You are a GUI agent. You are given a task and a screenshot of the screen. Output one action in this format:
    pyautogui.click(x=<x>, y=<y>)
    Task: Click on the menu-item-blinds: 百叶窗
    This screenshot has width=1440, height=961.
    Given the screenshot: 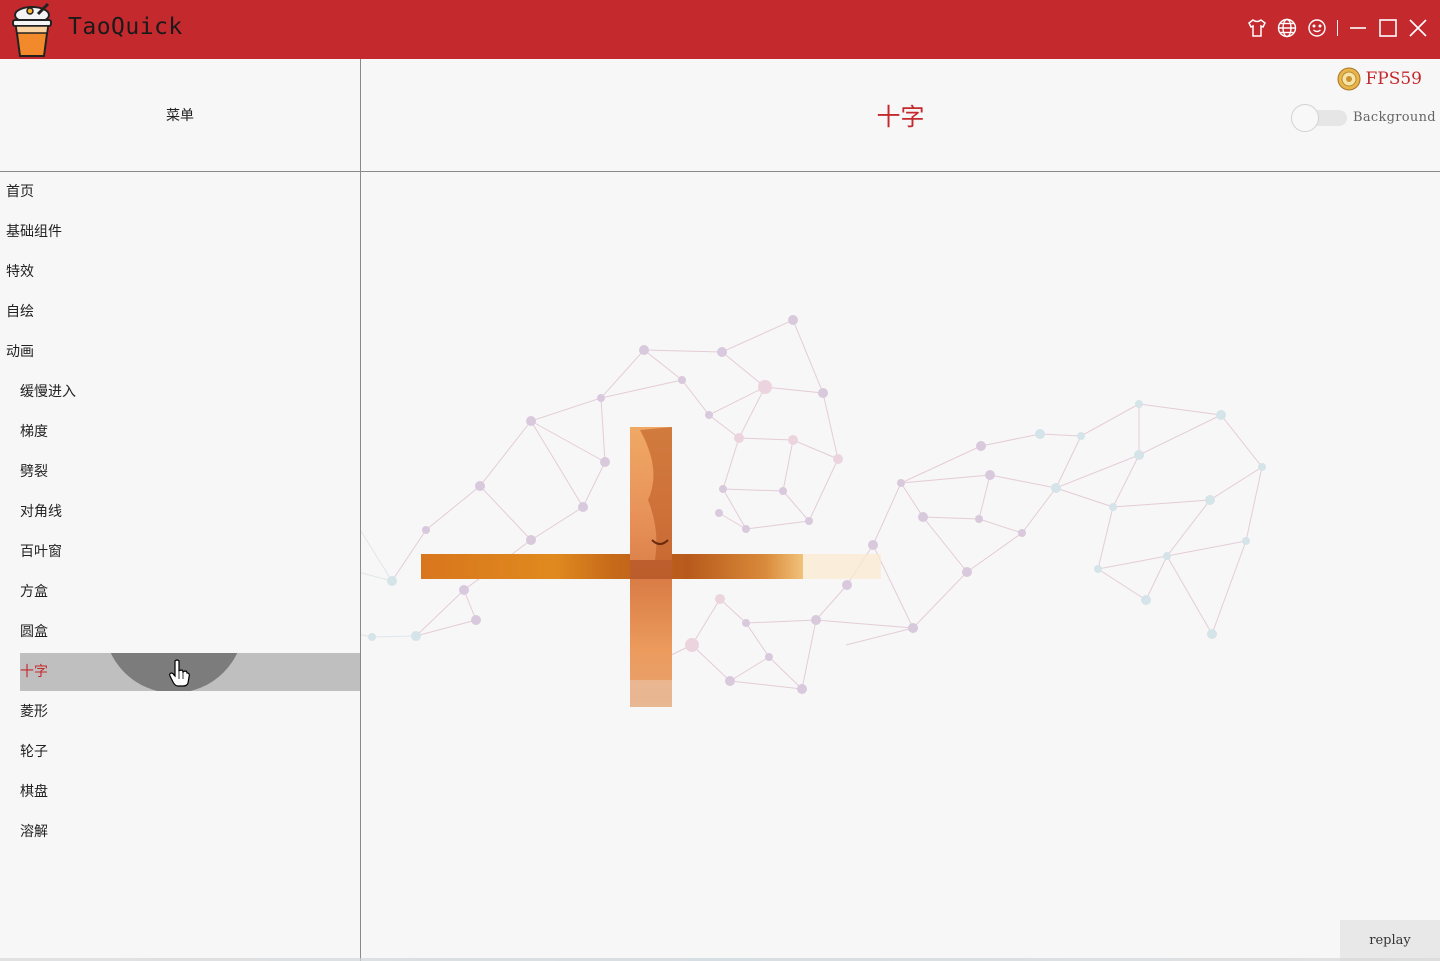 What is the action you would take?
    pyautogui.click(x=180, y=552)
    